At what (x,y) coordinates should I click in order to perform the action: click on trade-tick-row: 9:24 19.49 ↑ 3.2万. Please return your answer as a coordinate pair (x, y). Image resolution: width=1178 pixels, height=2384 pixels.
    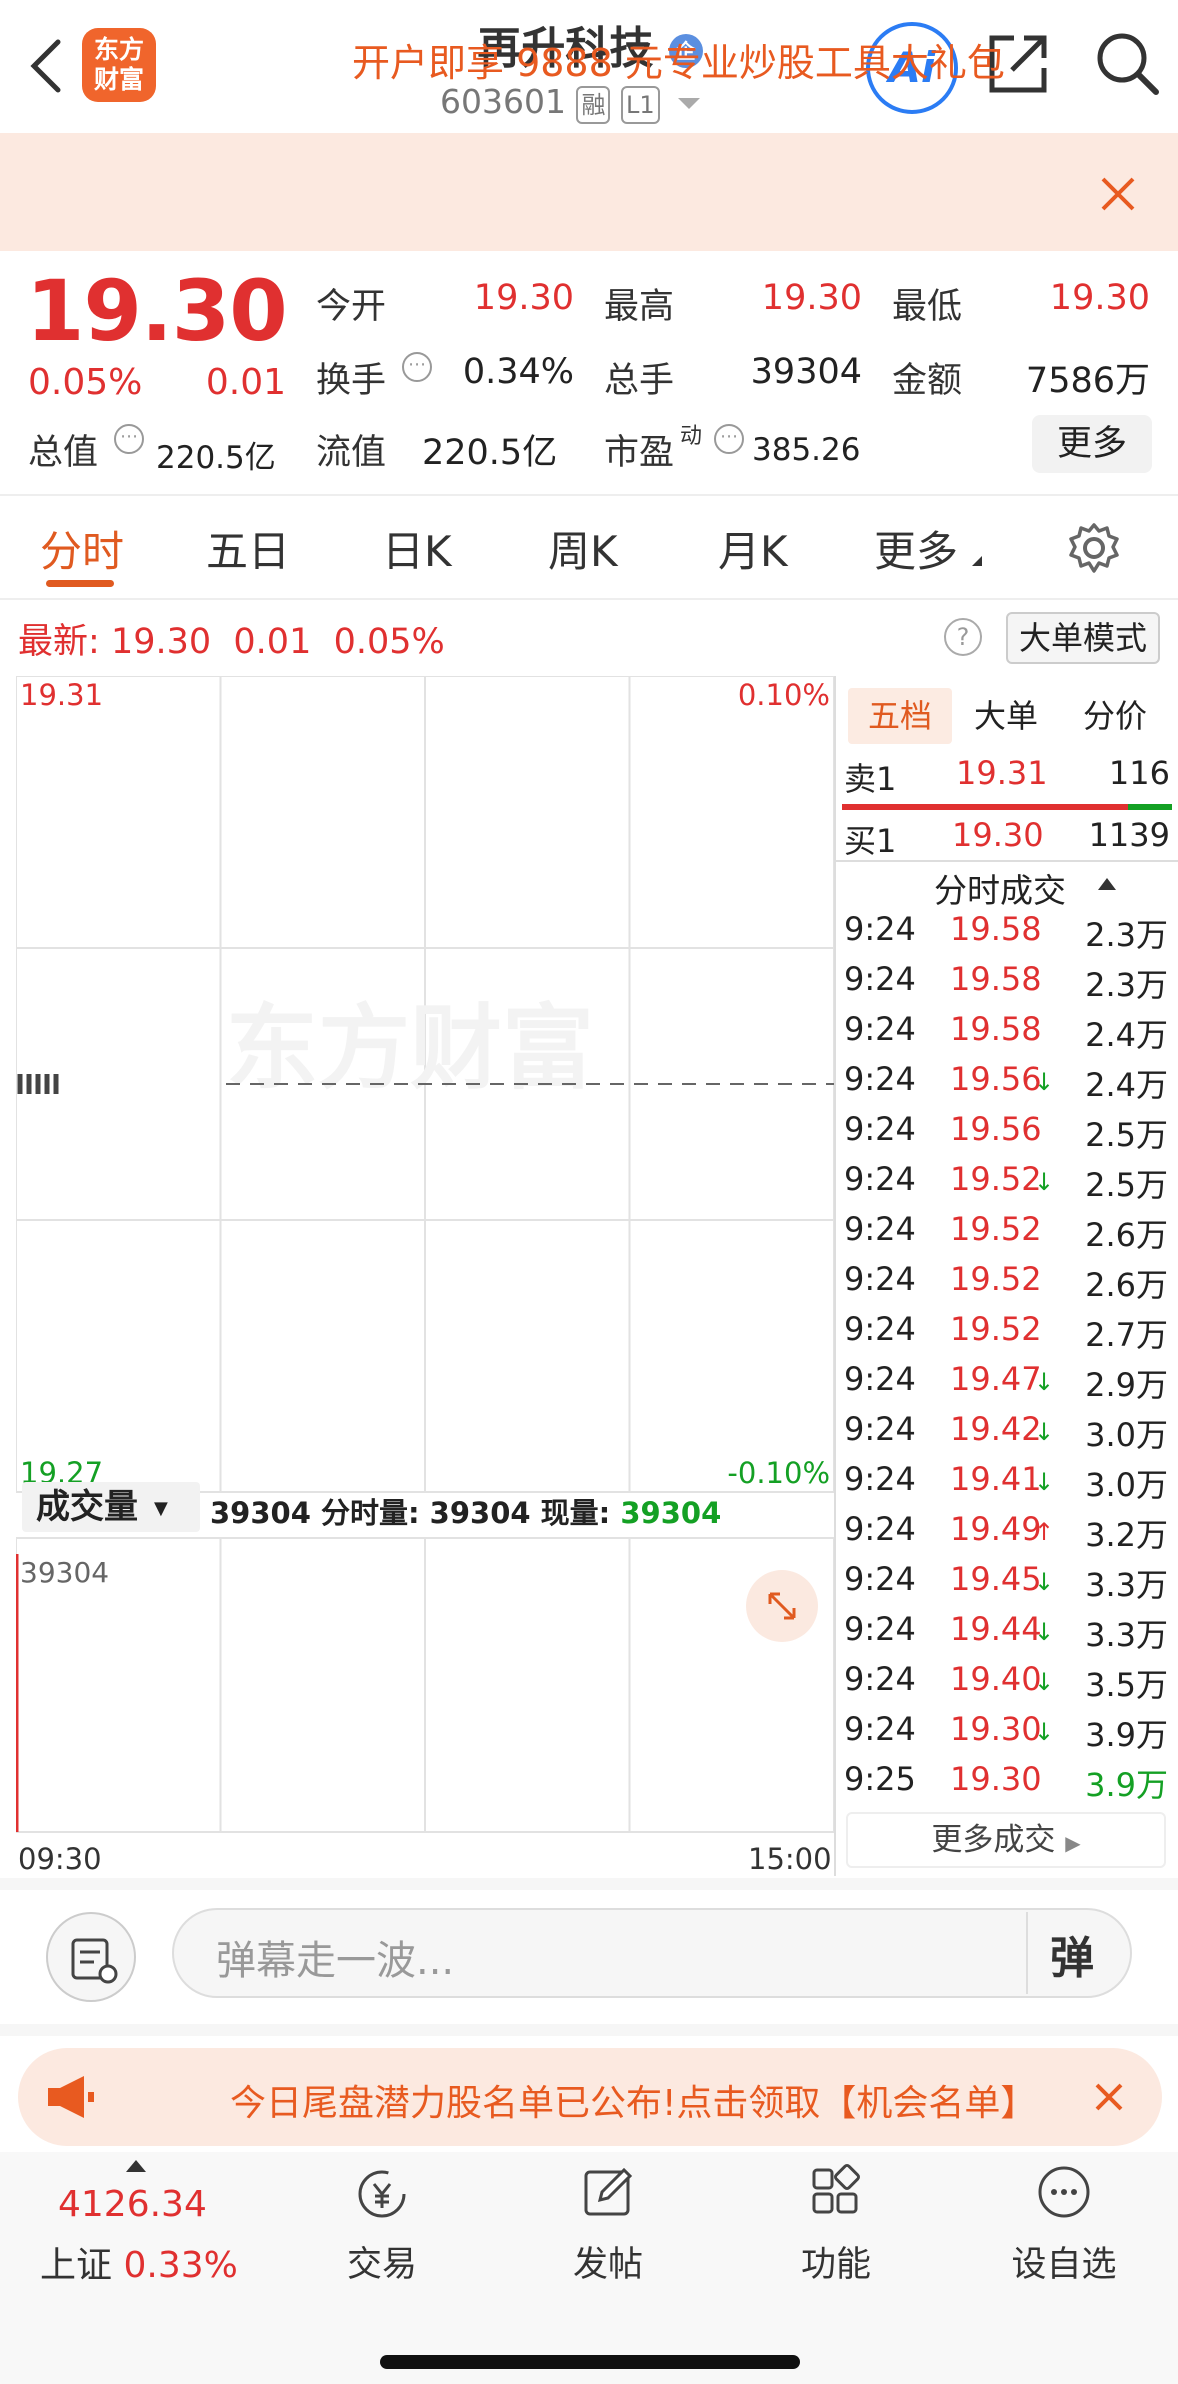
    Looking at the image, I should click on (1006, 1532).